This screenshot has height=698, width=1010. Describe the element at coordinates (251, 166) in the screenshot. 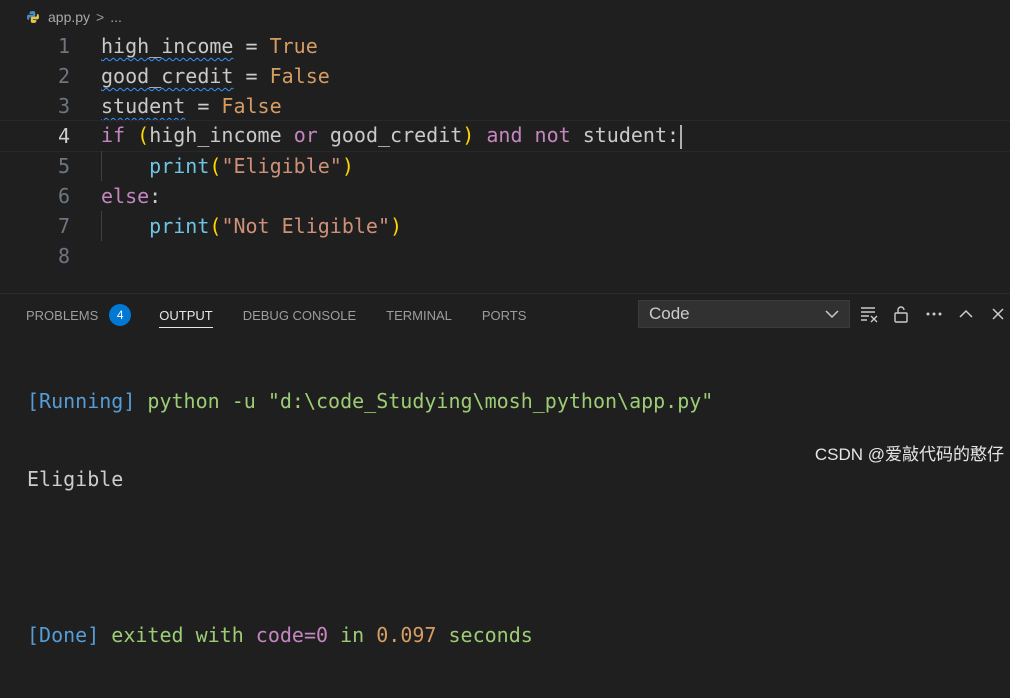

I see `code-text: print("Eligible")` at that location.